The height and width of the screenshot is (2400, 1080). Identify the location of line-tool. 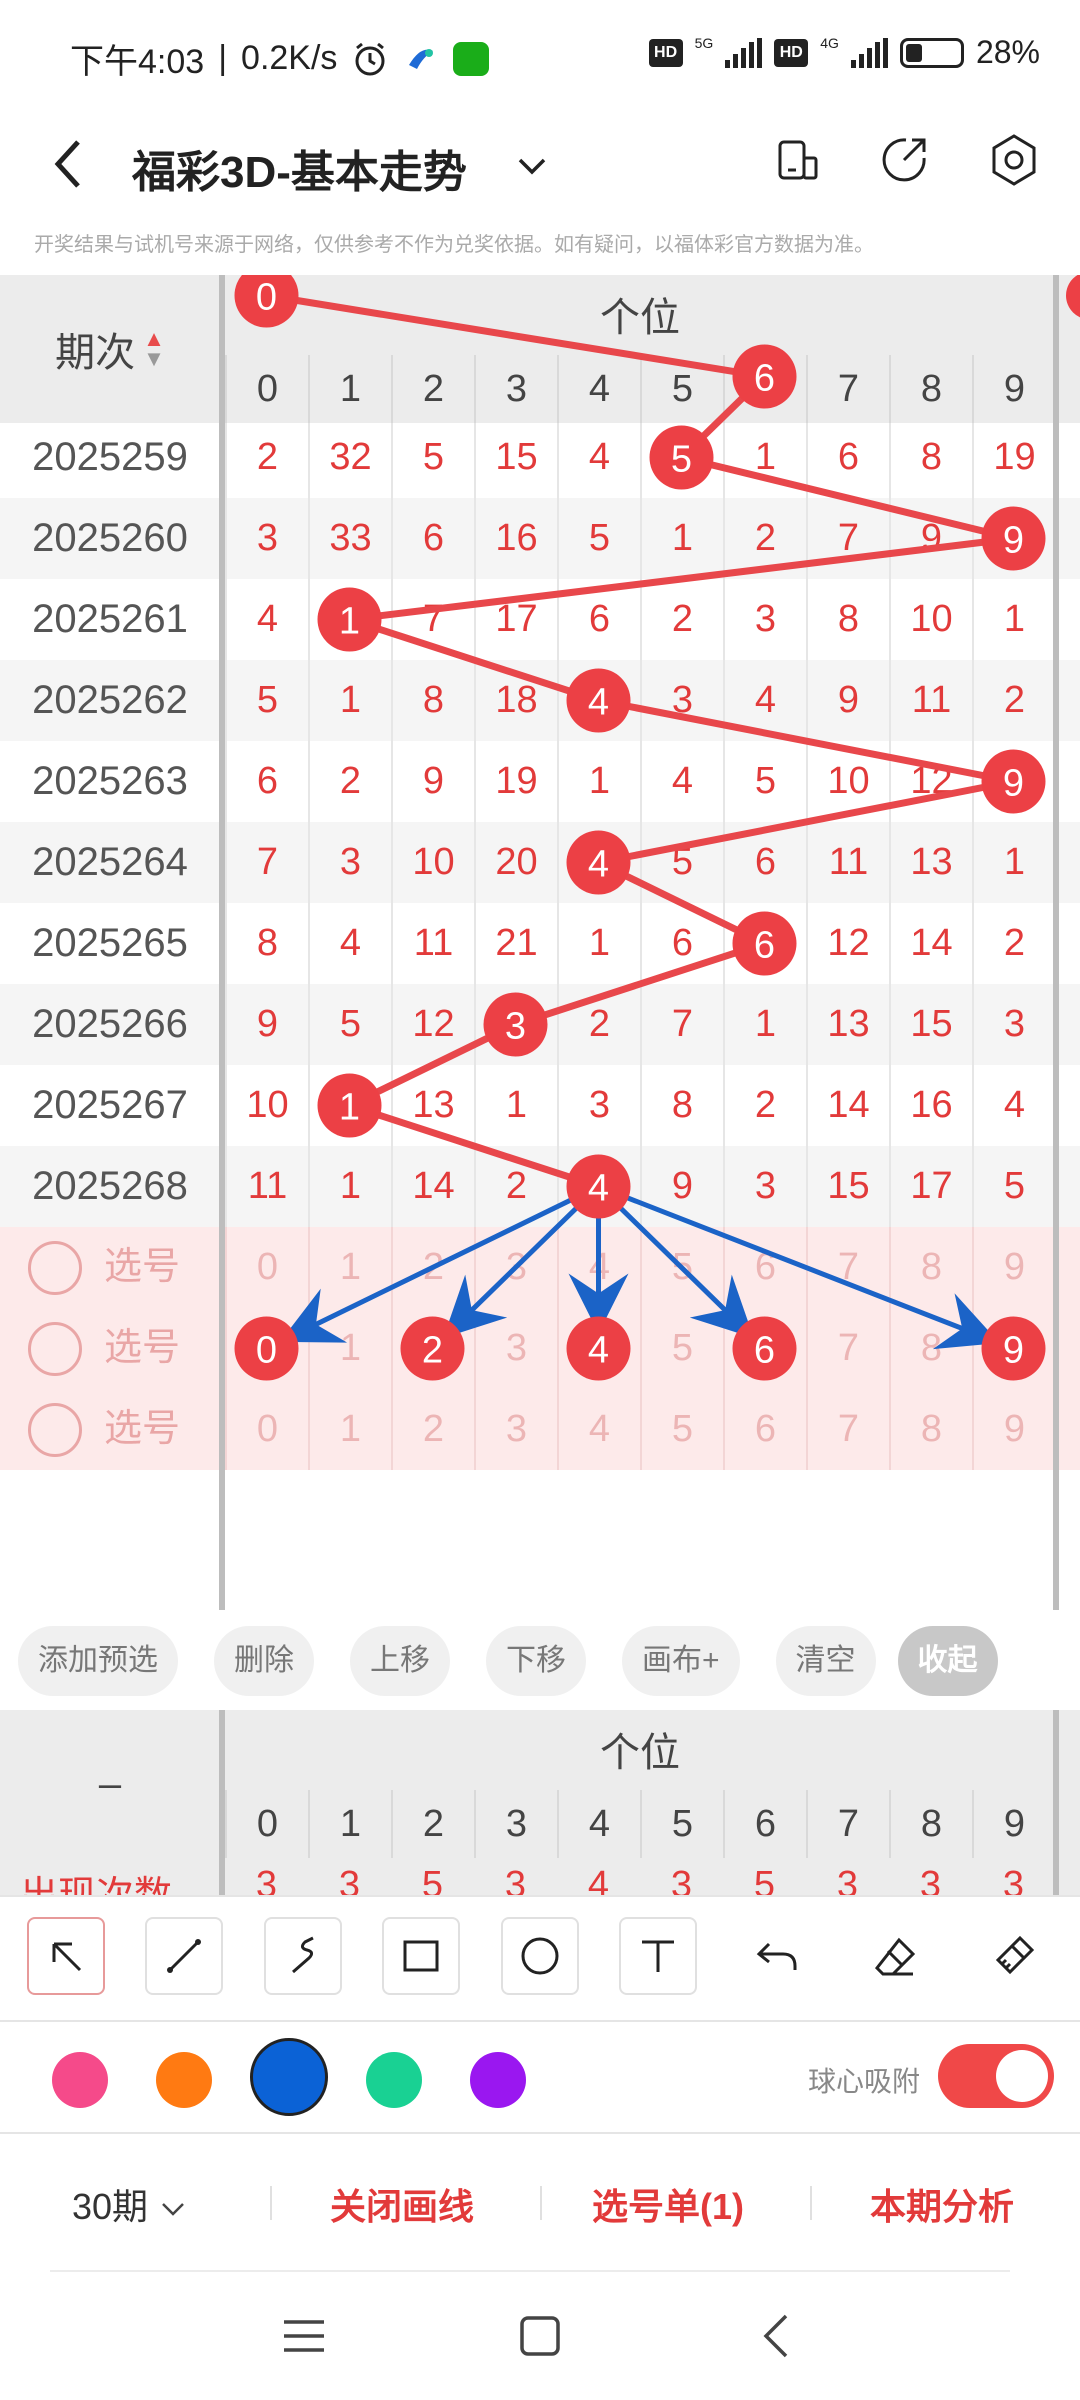
(184, 1956).